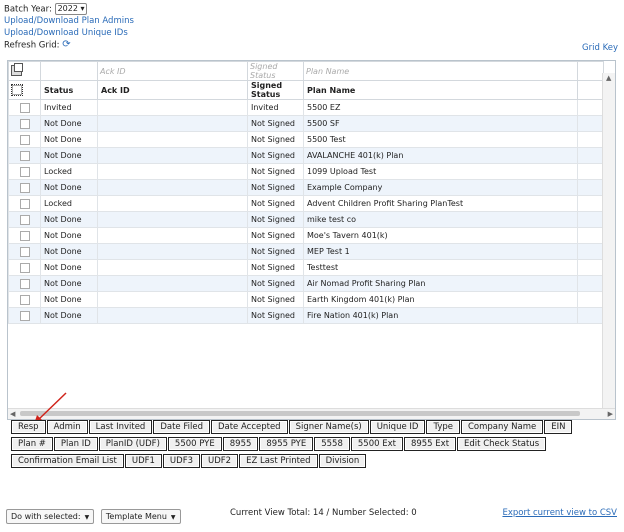 Image resolution: width=624 pixels, height=532 pixels. I want to click on filter-signed-status: Signed Status, so click(275, 71).